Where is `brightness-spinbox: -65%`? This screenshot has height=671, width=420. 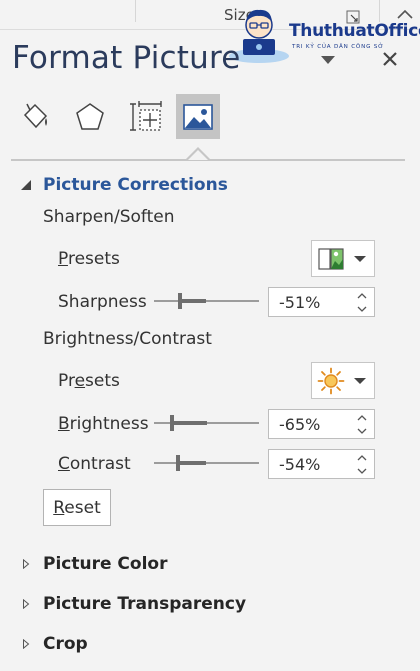 brightness-spinbox: -65% is located at coordinates (321, 424).